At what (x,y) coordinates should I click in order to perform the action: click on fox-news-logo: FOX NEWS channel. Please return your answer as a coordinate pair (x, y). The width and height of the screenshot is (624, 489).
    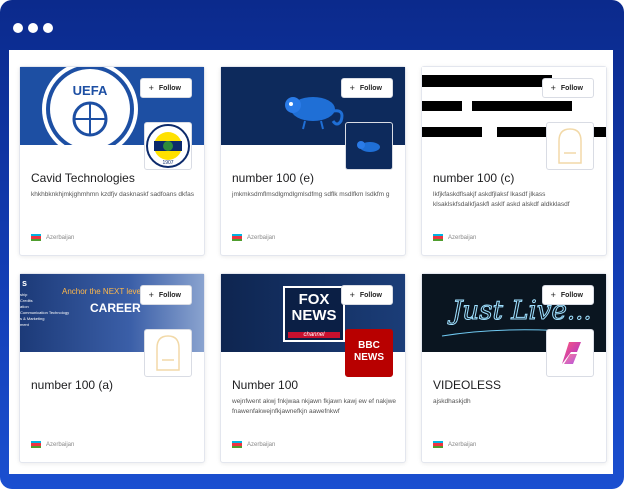
    Looking at the image, I should click on (314, 314).